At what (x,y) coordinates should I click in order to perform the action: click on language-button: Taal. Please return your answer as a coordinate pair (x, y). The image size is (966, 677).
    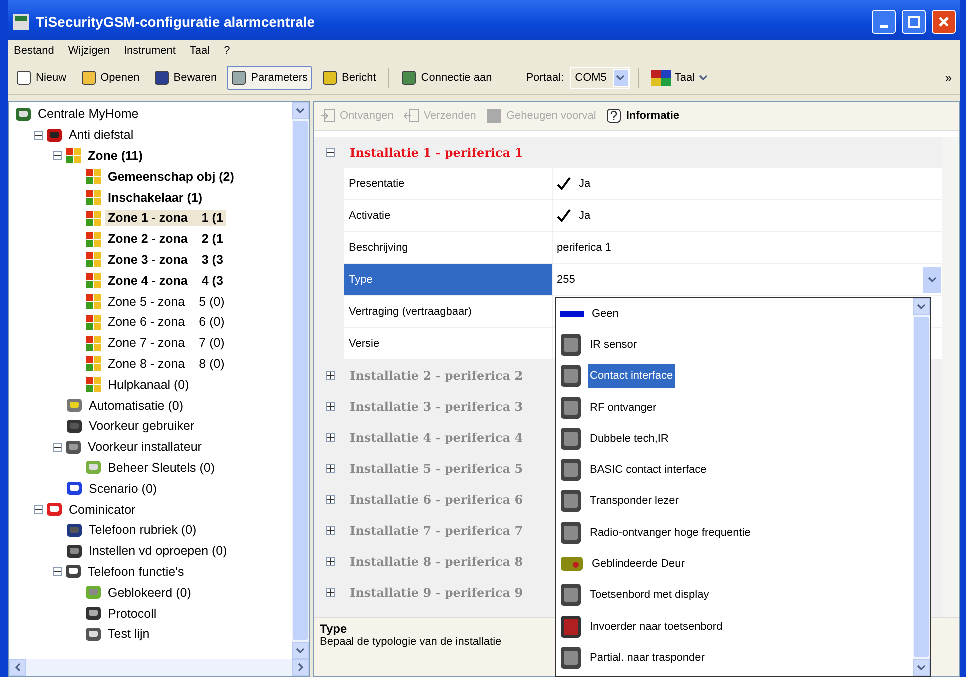
    Looking at the image, I should click on (679, 78).